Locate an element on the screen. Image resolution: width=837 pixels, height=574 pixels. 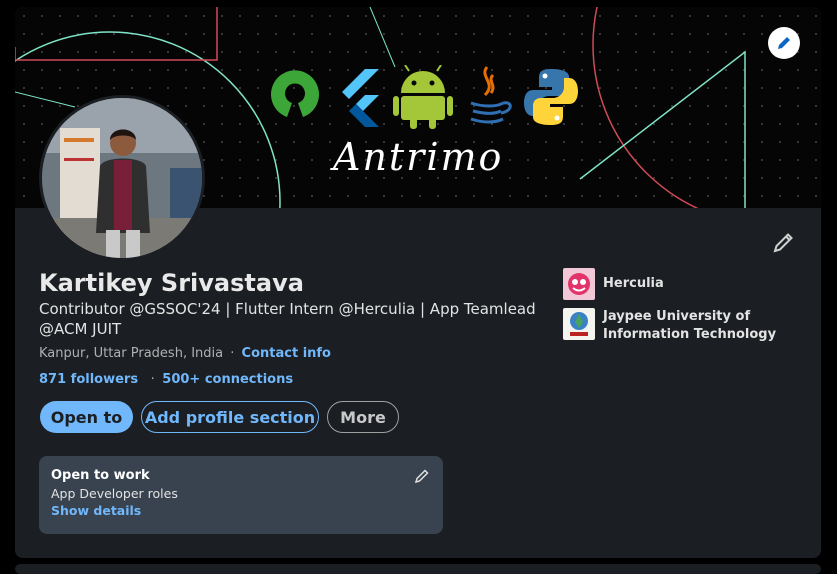
tech-logos is located at coordinates (421, 97).